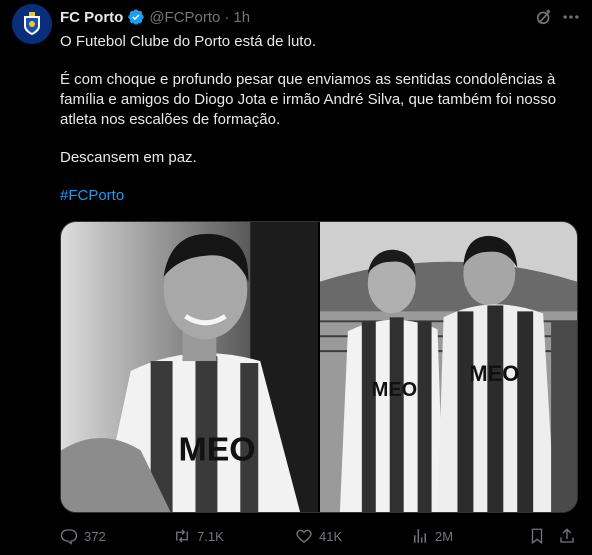 This screenshot has width=592, height=555. I want to click on reply-button: 372, so click(83, 536).